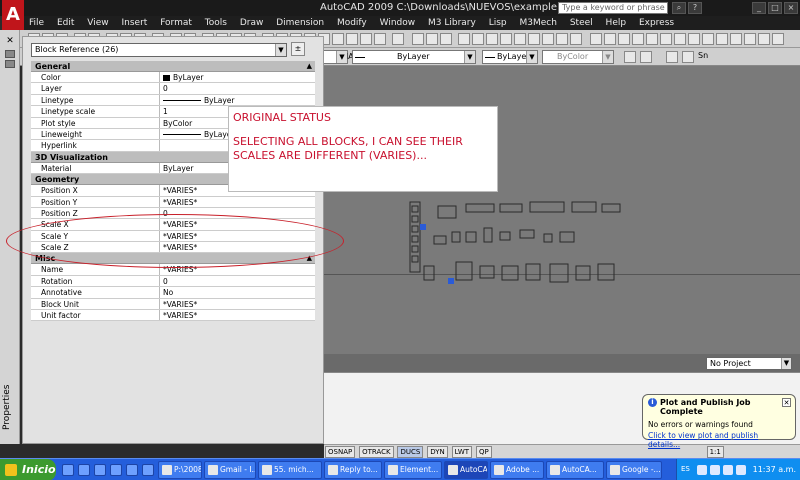 The image size is (800, 480). Describe the element at coordinates (778, 39) in the screenshot. I see `rotate-icon` at that location.